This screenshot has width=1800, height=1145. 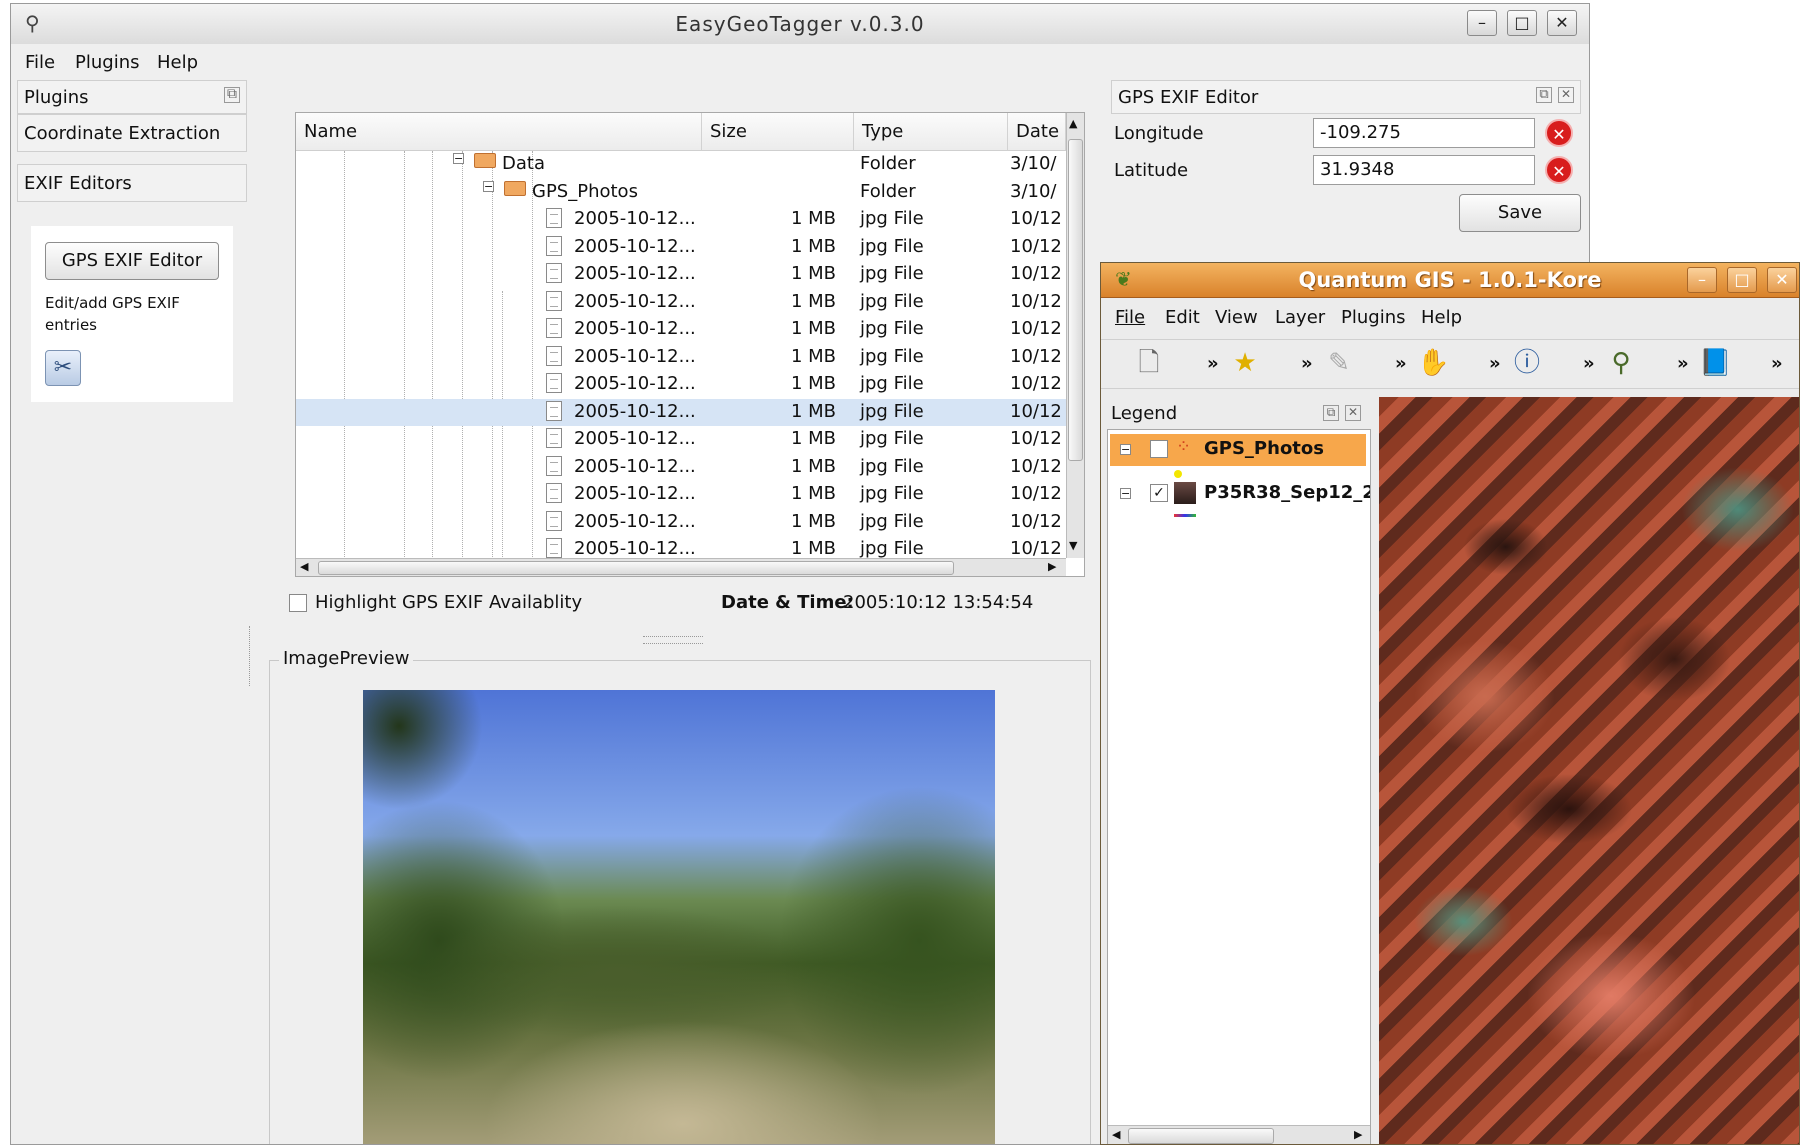 I want to click on maximize-button: □, so click(x=1522, y=23).